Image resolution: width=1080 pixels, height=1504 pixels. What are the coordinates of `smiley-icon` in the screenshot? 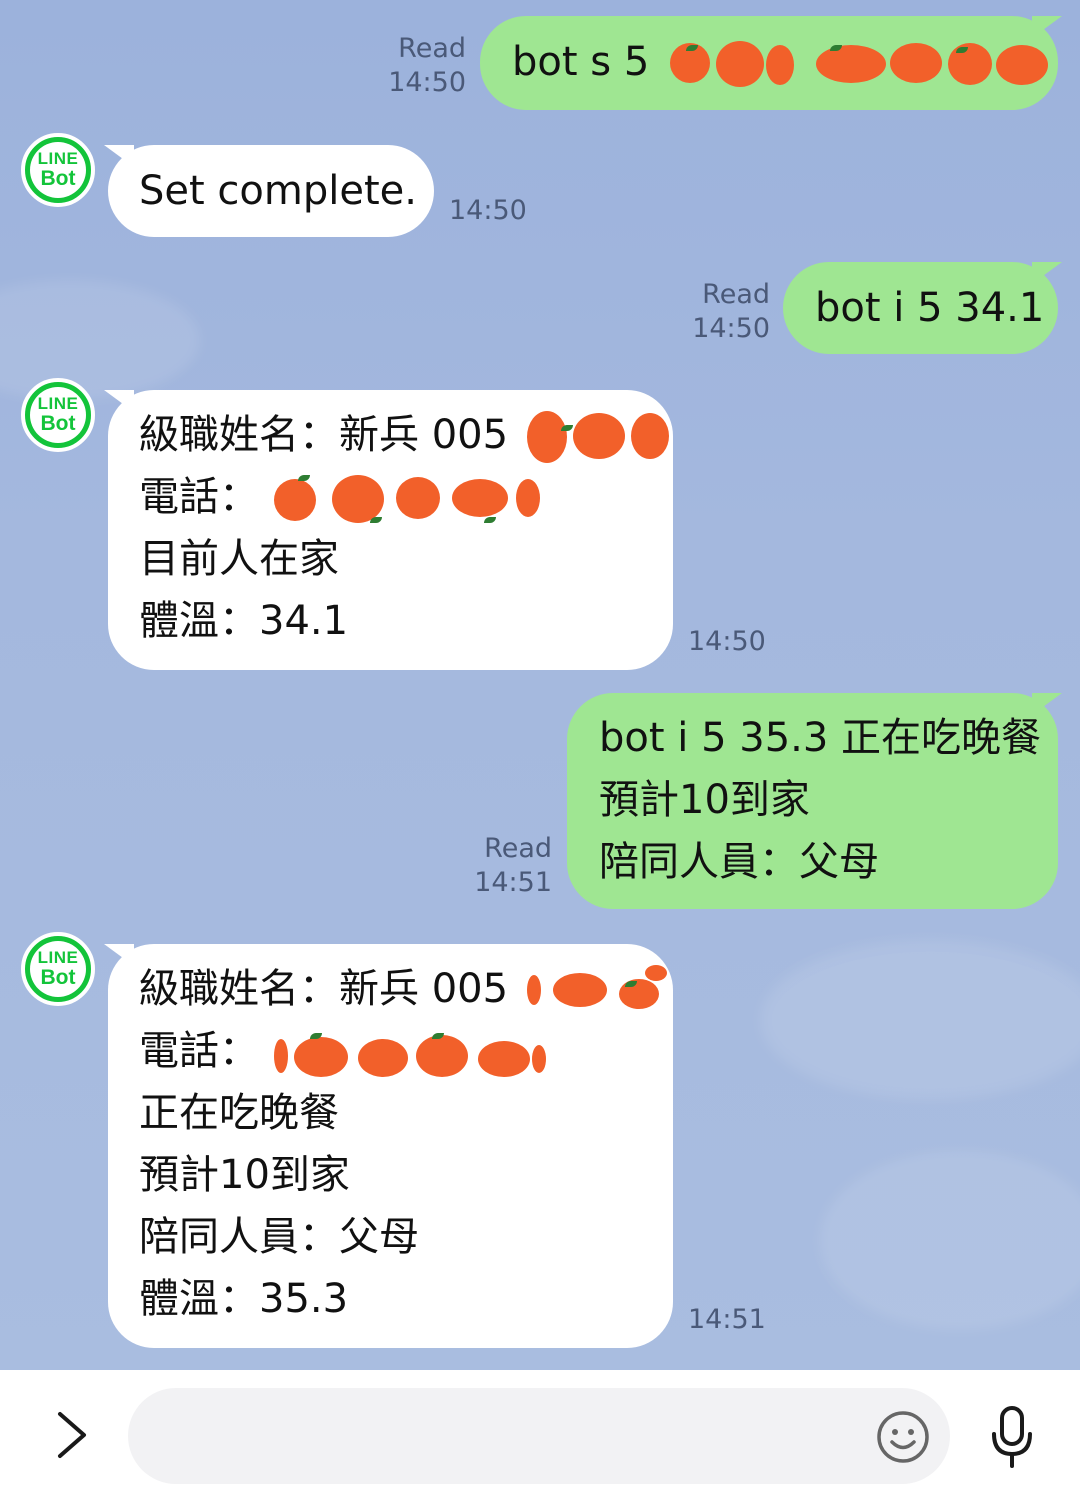 It's located at (903, 1437).